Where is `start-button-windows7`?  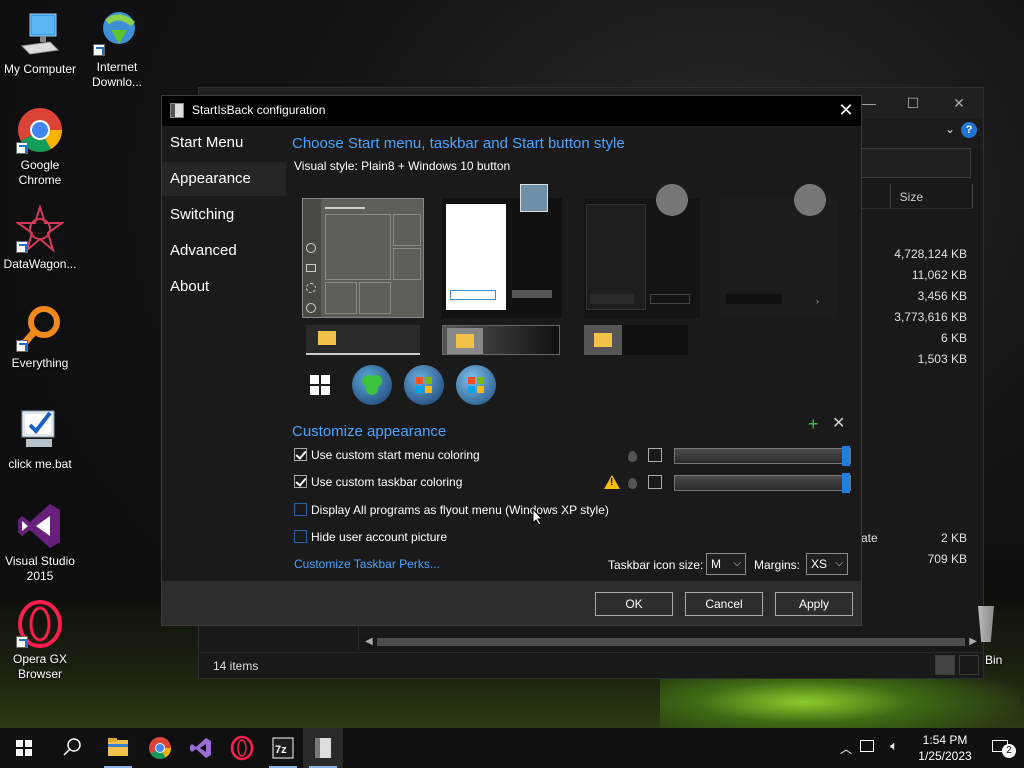 start-button-windows7 is located at coordinates (424, 385).